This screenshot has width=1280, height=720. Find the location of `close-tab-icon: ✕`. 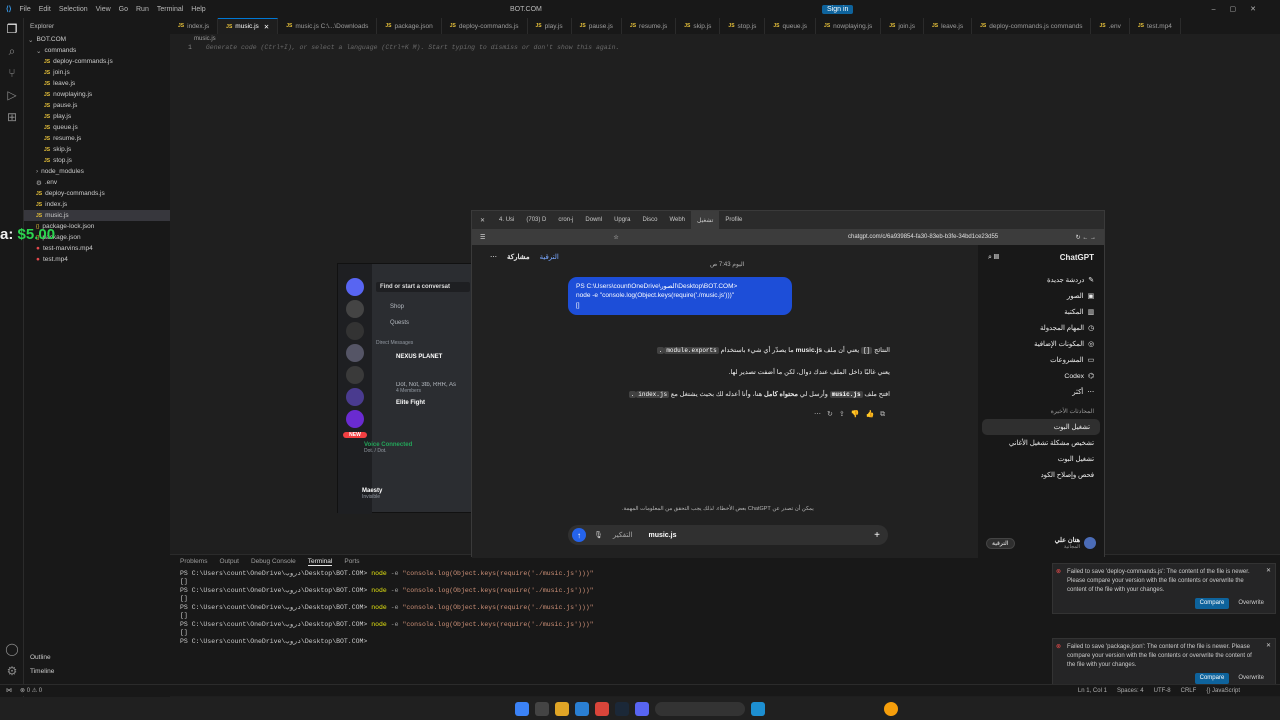

close-tab-icon: ✕ is located at coordinates (266, 27).